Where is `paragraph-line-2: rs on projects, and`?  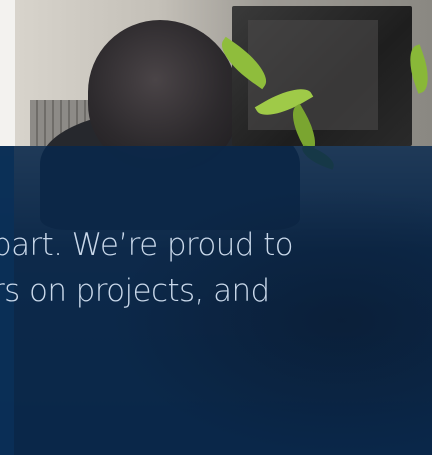 paragraph-line-2: rs on projects, and is located at coordinates (135, 291).